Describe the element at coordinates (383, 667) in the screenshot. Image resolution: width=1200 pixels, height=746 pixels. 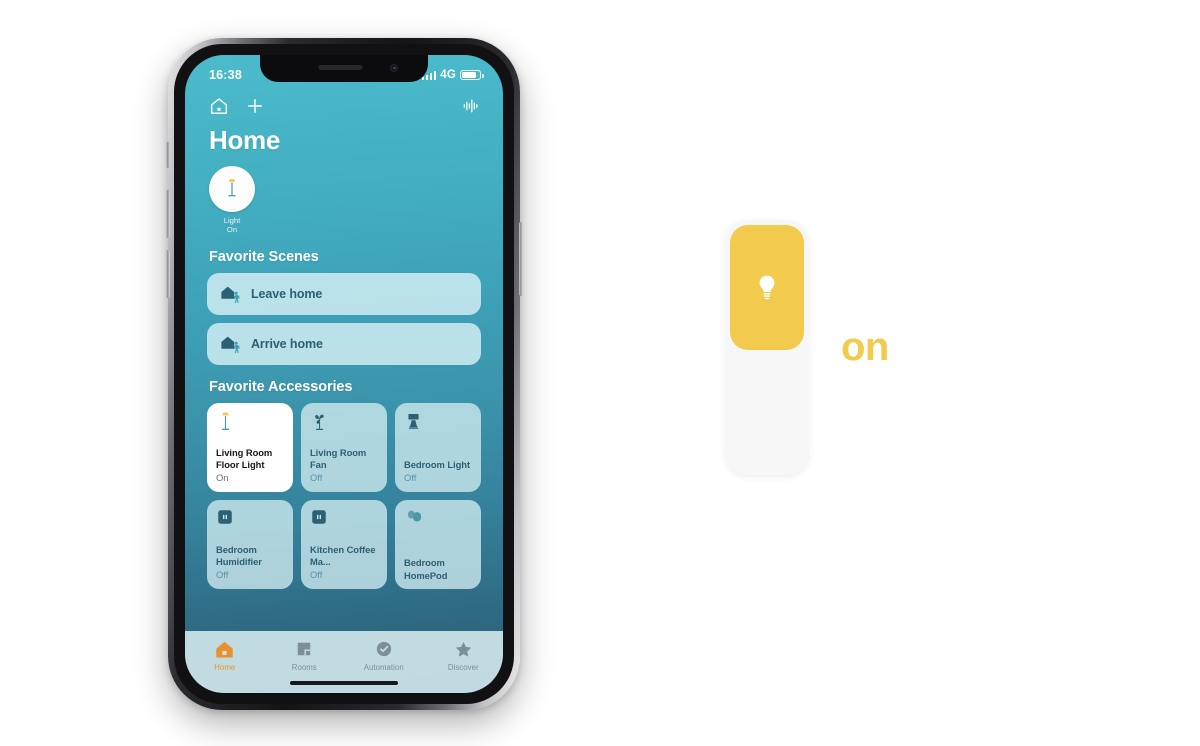
I see `tab-label: Automation` at that location.